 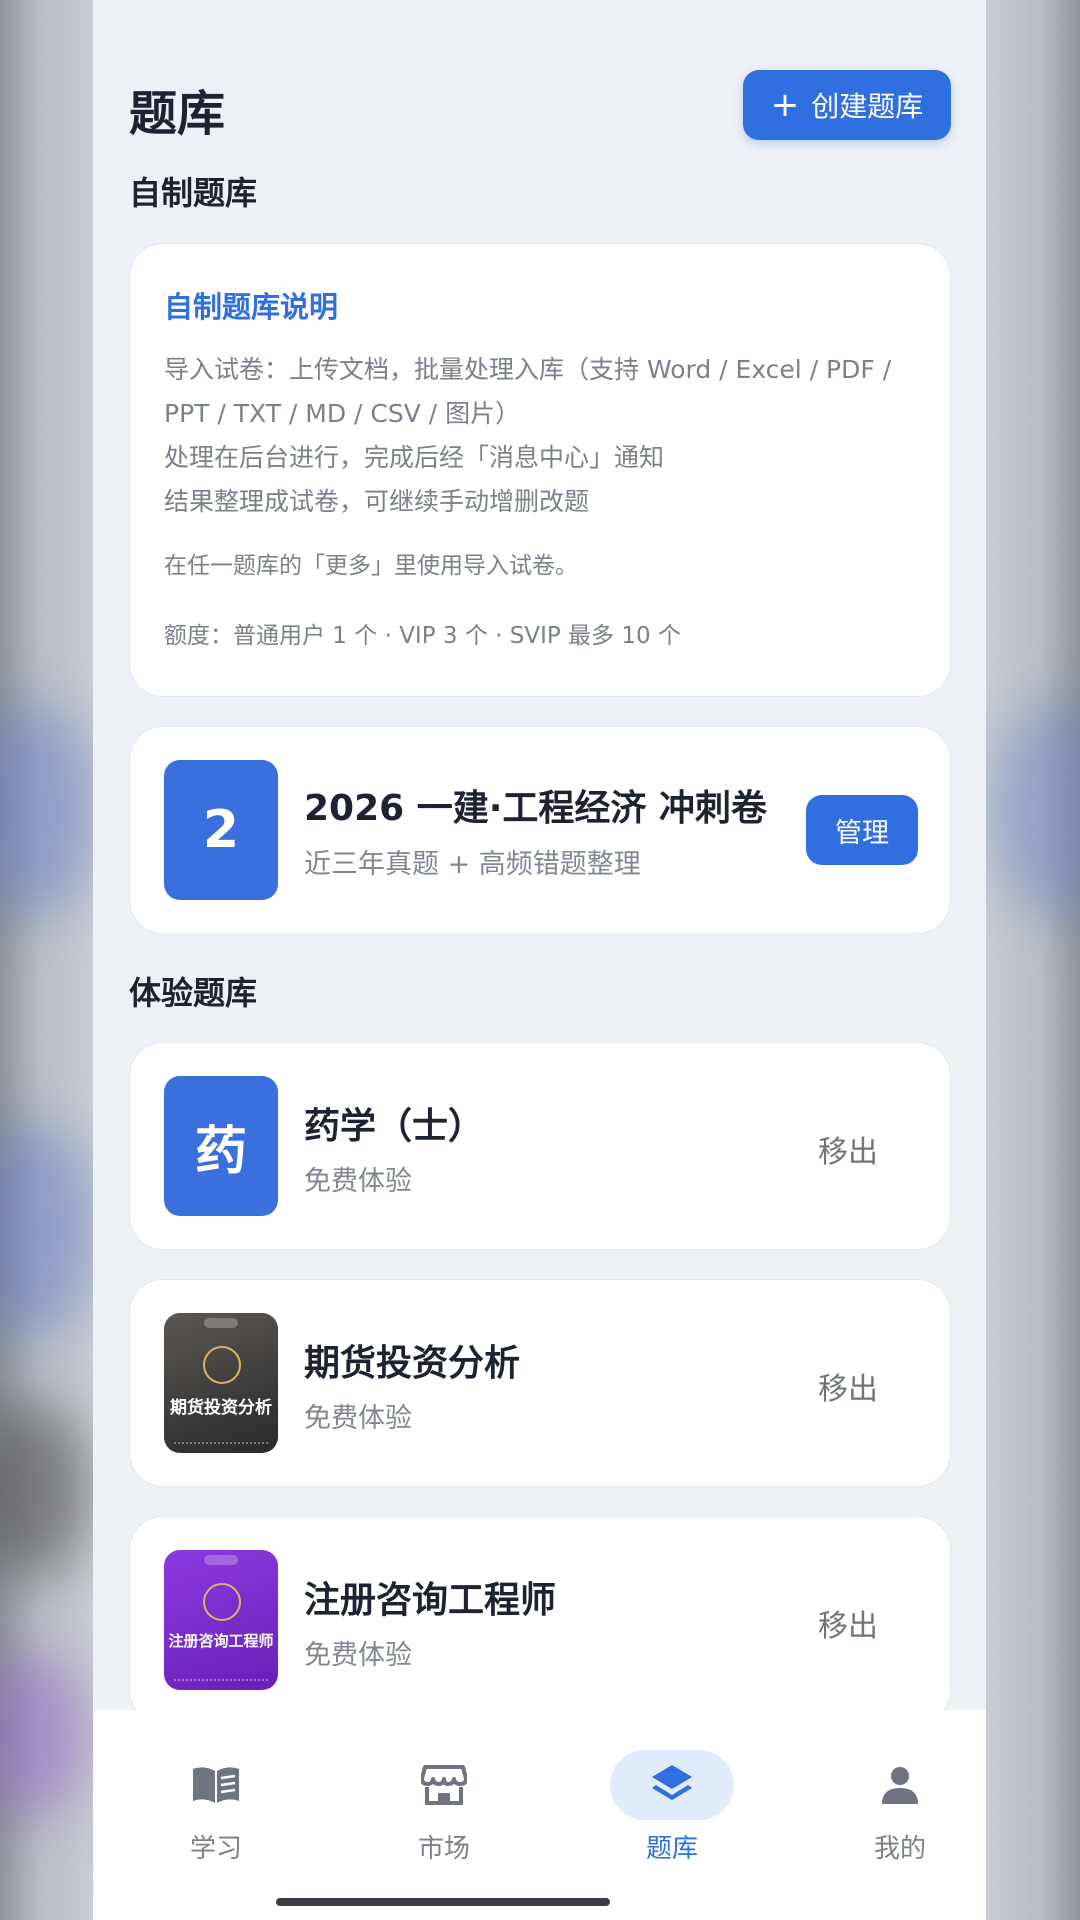 I want to click on trial-bank-card: 注册咨询工程师 注册咨询工程师 免费体验 移出, so click(x=540, y=1620).